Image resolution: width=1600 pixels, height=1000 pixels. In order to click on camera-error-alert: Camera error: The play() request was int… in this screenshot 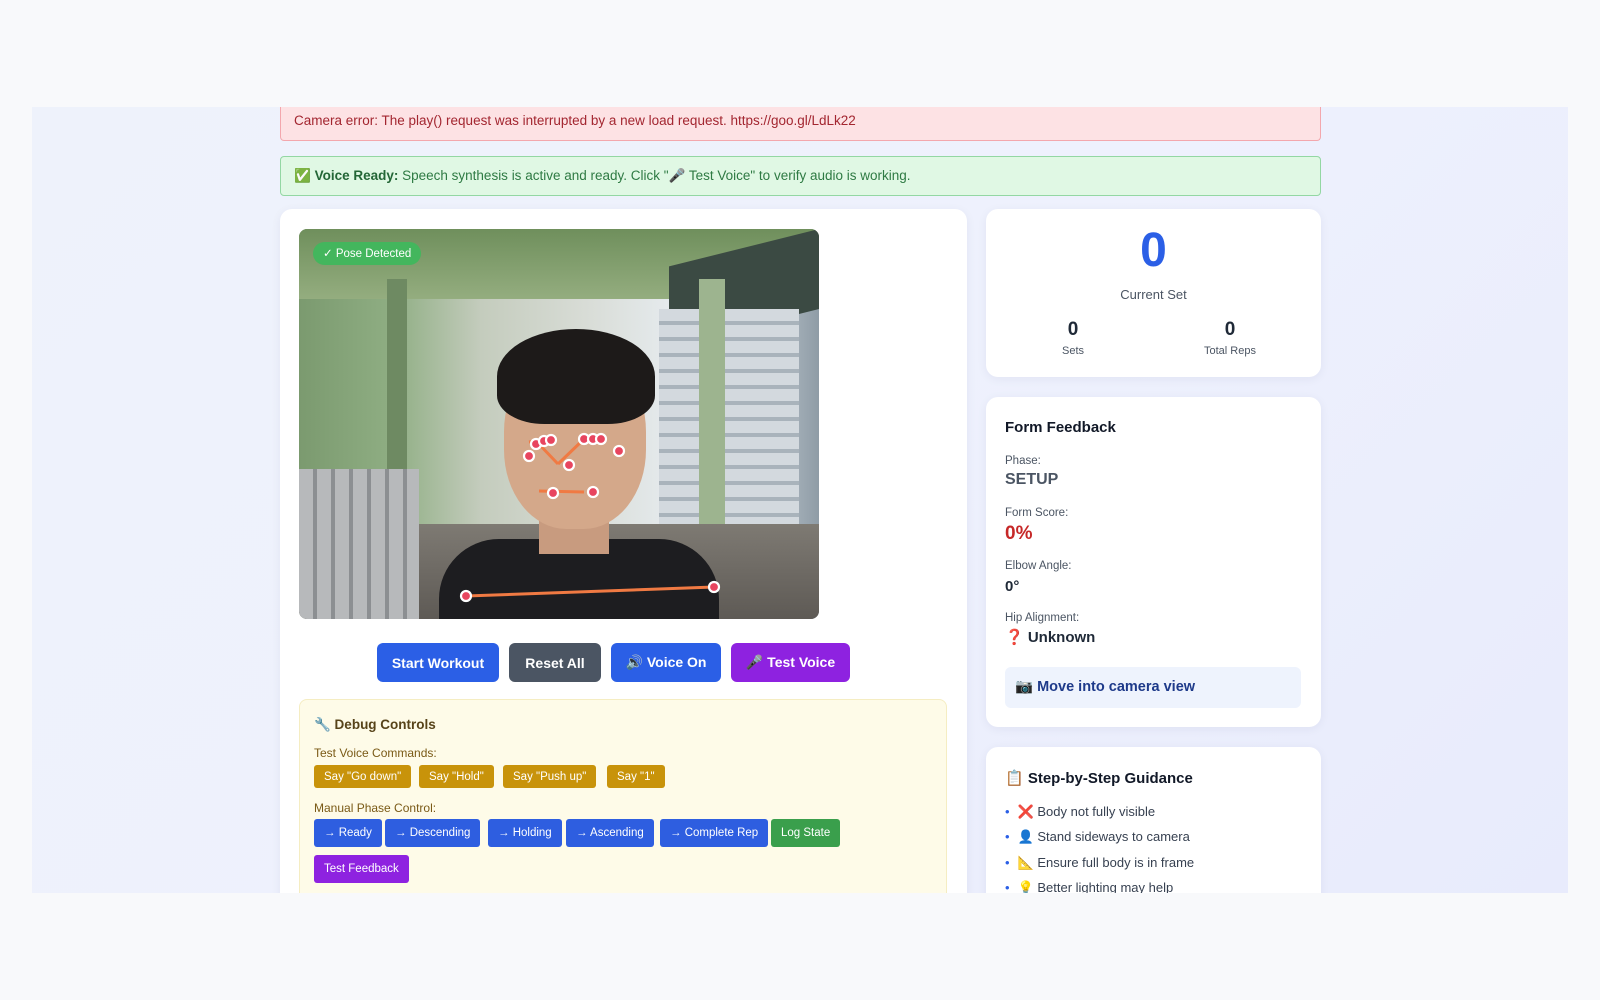, I will do `click(800, 124)`.